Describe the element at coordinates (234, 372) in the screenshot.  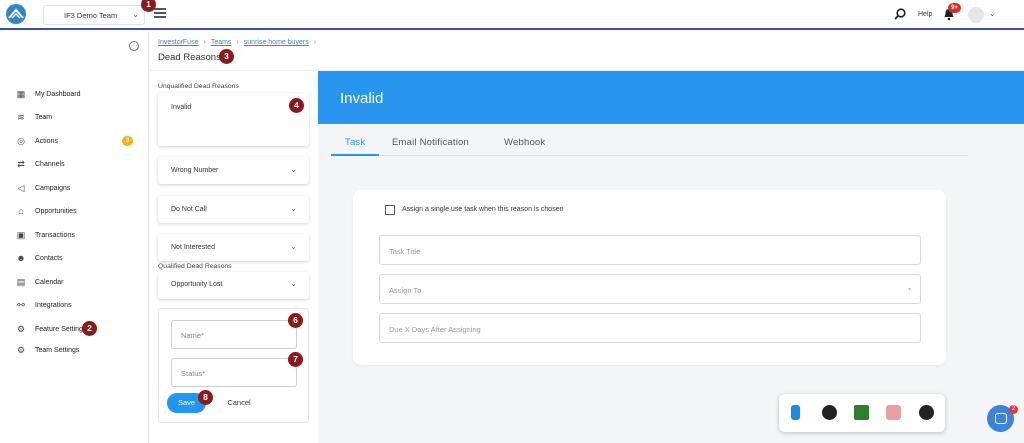
I see `status-field: Status*` at that location.